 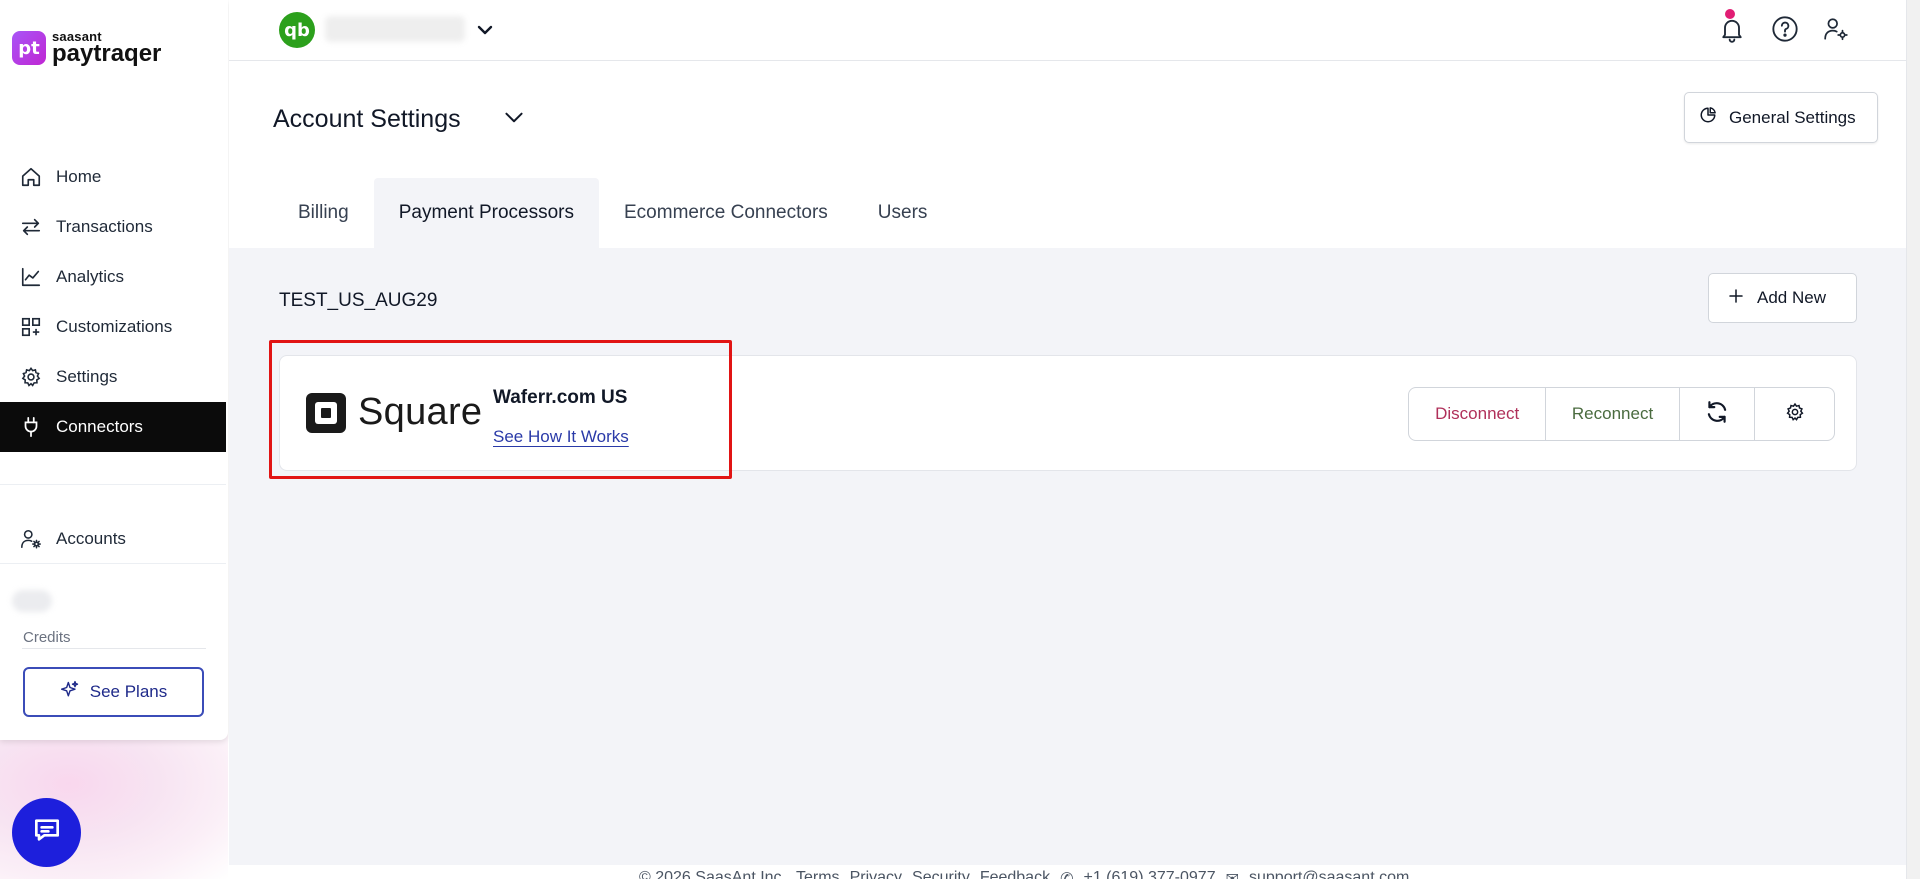 I want to click on tab-billing: Billing, so click(x=323, y=213).